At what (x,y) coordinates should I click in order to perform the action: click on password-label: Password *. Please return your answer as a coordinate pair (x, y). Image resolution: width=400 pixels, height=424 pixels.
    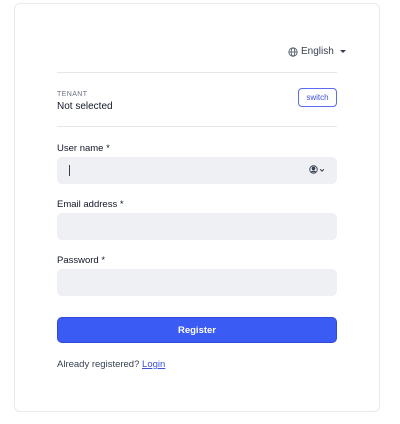
    Looking at the image, I should click on (81, 260).